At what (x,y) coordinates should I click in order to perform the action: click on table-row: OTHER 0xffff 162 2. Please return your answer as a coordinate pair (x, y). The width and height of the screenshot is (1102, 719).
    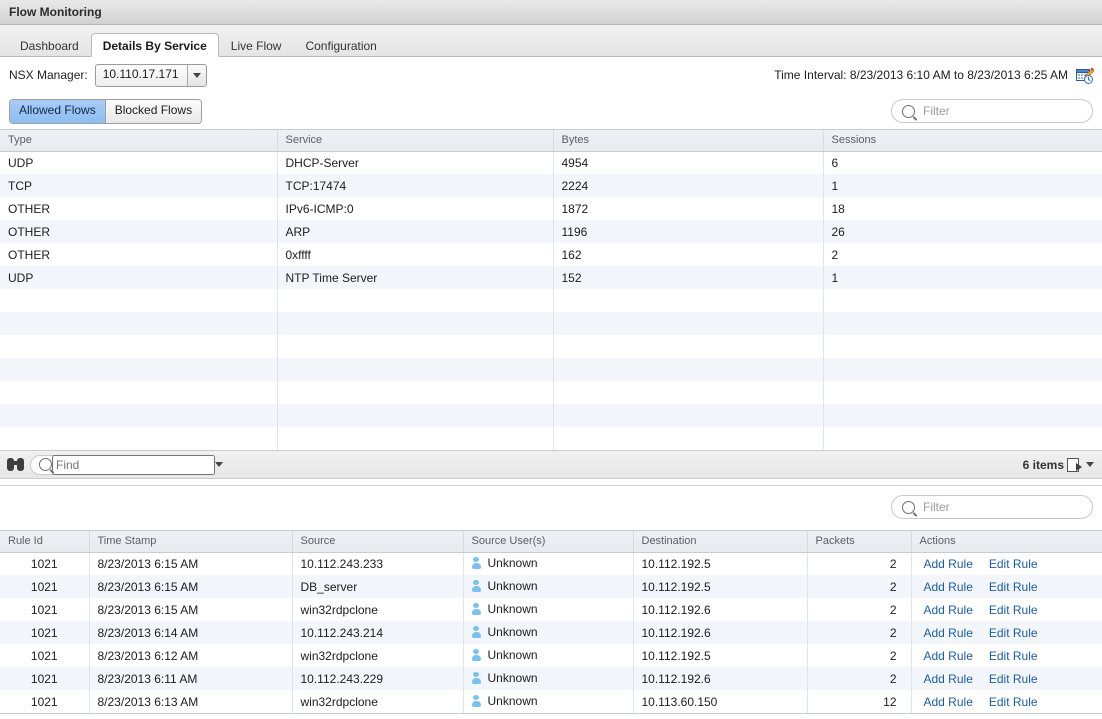
    Looking at the image, I should click on (551, 254).